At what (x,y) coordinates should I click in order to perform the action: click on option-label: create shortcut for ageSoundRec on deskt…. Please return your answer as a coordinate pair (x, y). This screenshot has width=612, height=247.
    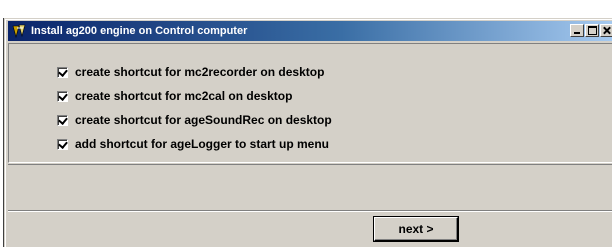
    Looking at the image, I should click on (203, 120).